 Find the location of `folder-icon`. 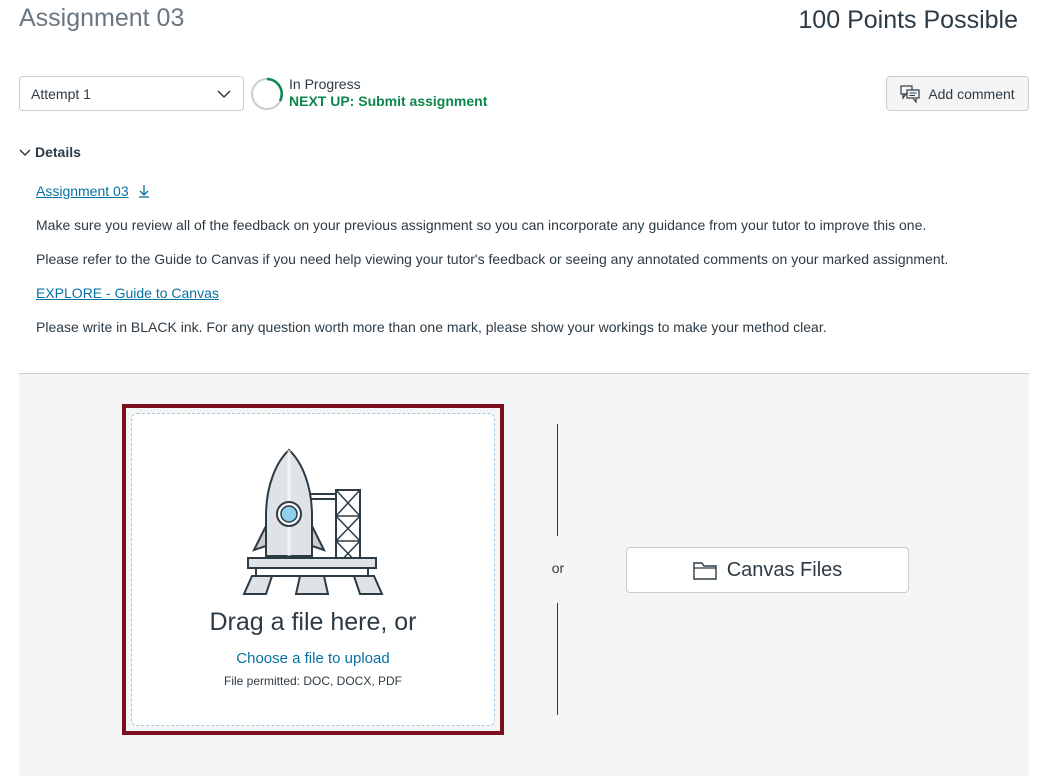

folder-icon is located at coordinates (704, 571).